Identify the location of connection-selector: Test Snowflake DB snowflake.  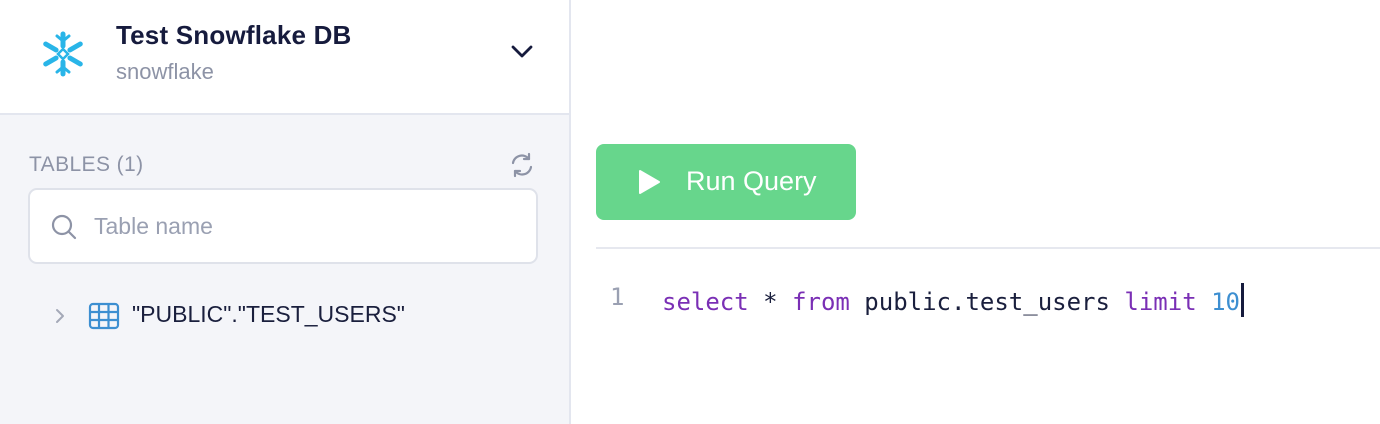
(284, 57).